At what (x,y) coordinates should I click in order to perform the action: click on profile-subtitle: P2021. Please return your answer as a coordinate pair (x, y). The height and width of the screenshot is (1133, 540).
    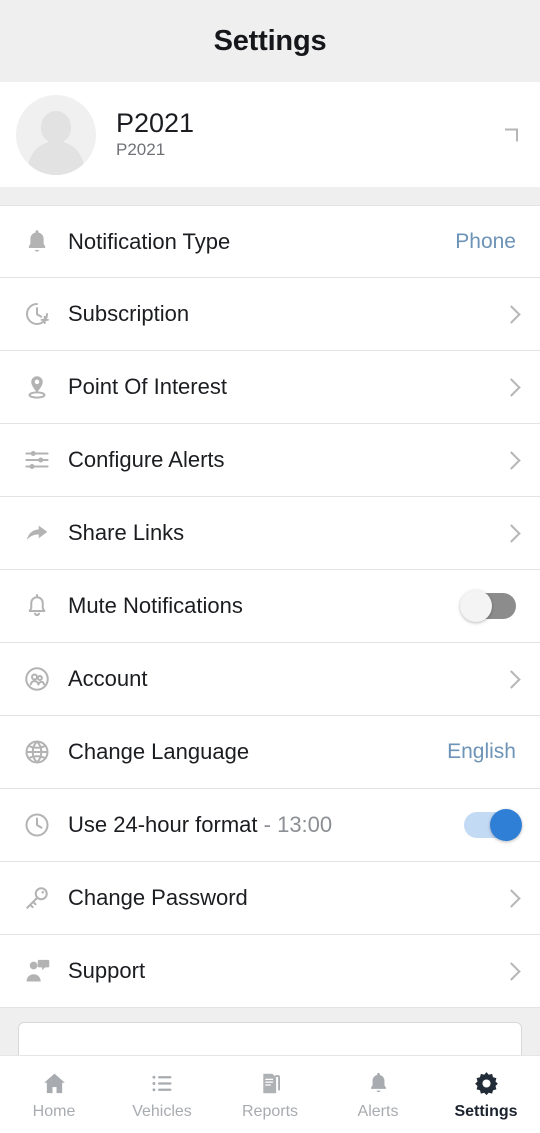
    Looking at the image, I should click on (141, 149).